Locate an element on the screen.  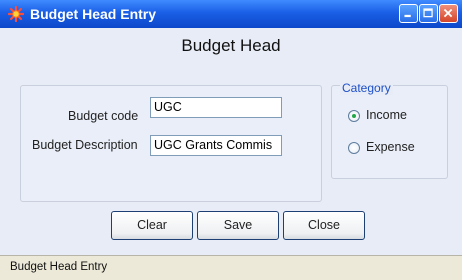
save-button: Save is located at coordinates (238, 225).